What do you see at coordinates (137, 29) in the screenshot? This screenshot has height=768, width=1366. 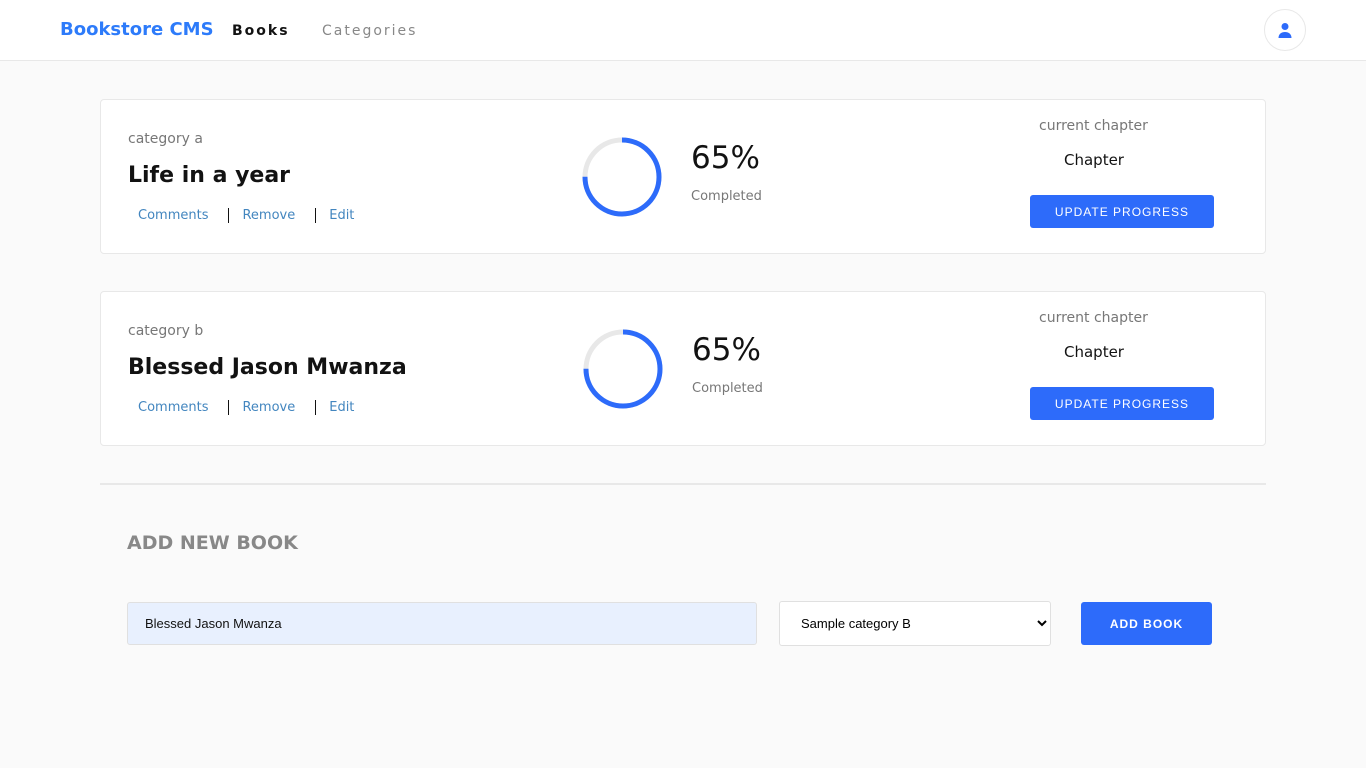 I see `brand-logo: Bookstore CMS` at bounding box center [137, 29].